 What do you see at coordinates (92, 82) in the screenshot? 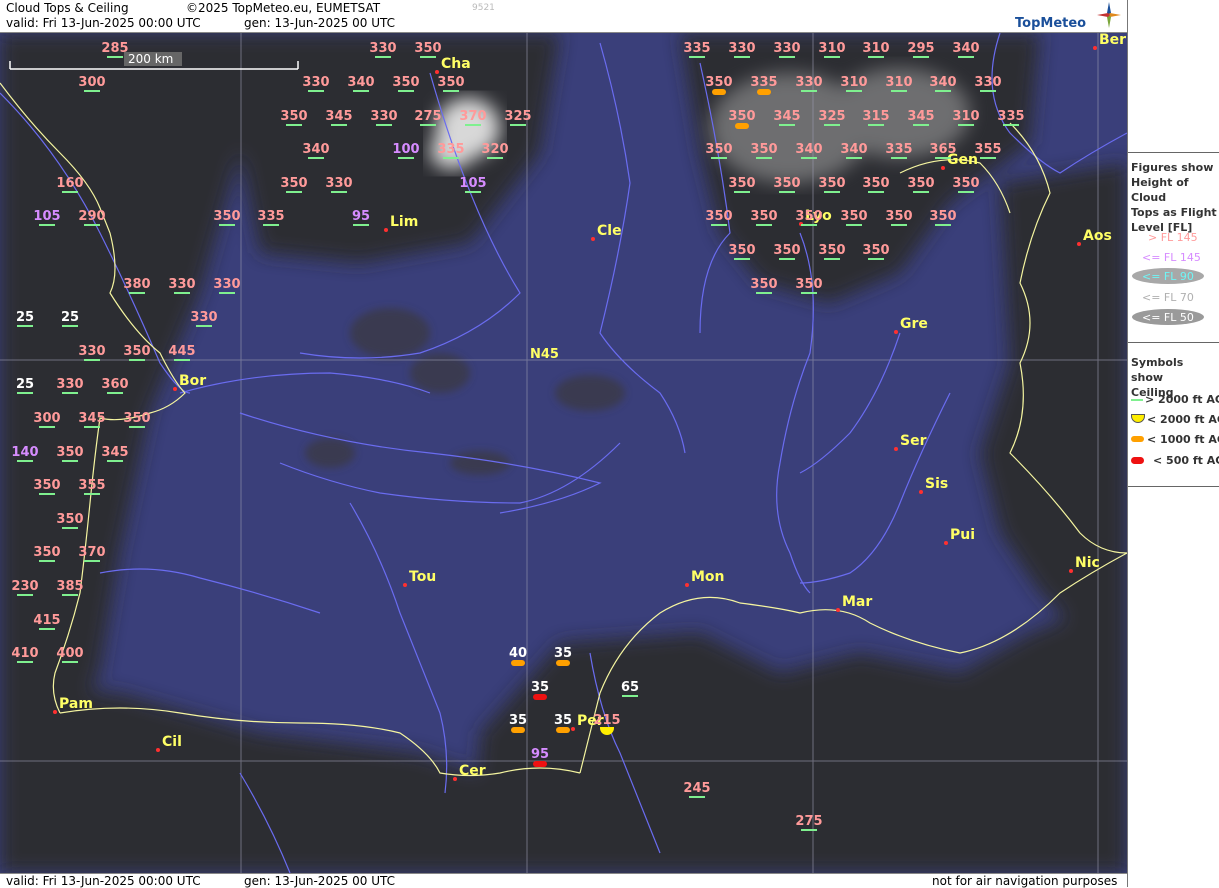
I see `cloud-top-label: 300` at bounding box center [92, 82].